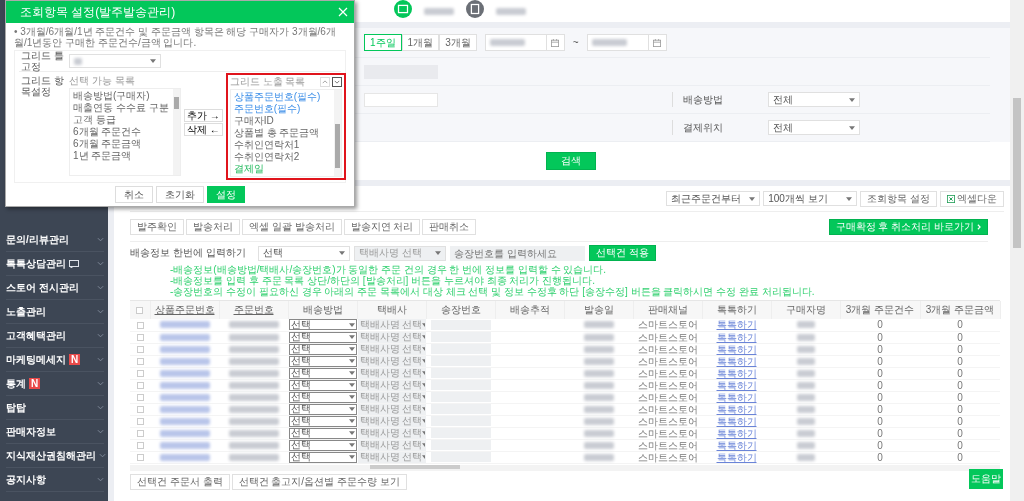 This screenshot has width=1024, height=501. I want to click on column-settings-button: 조회항목 설정, so click(898, 198).